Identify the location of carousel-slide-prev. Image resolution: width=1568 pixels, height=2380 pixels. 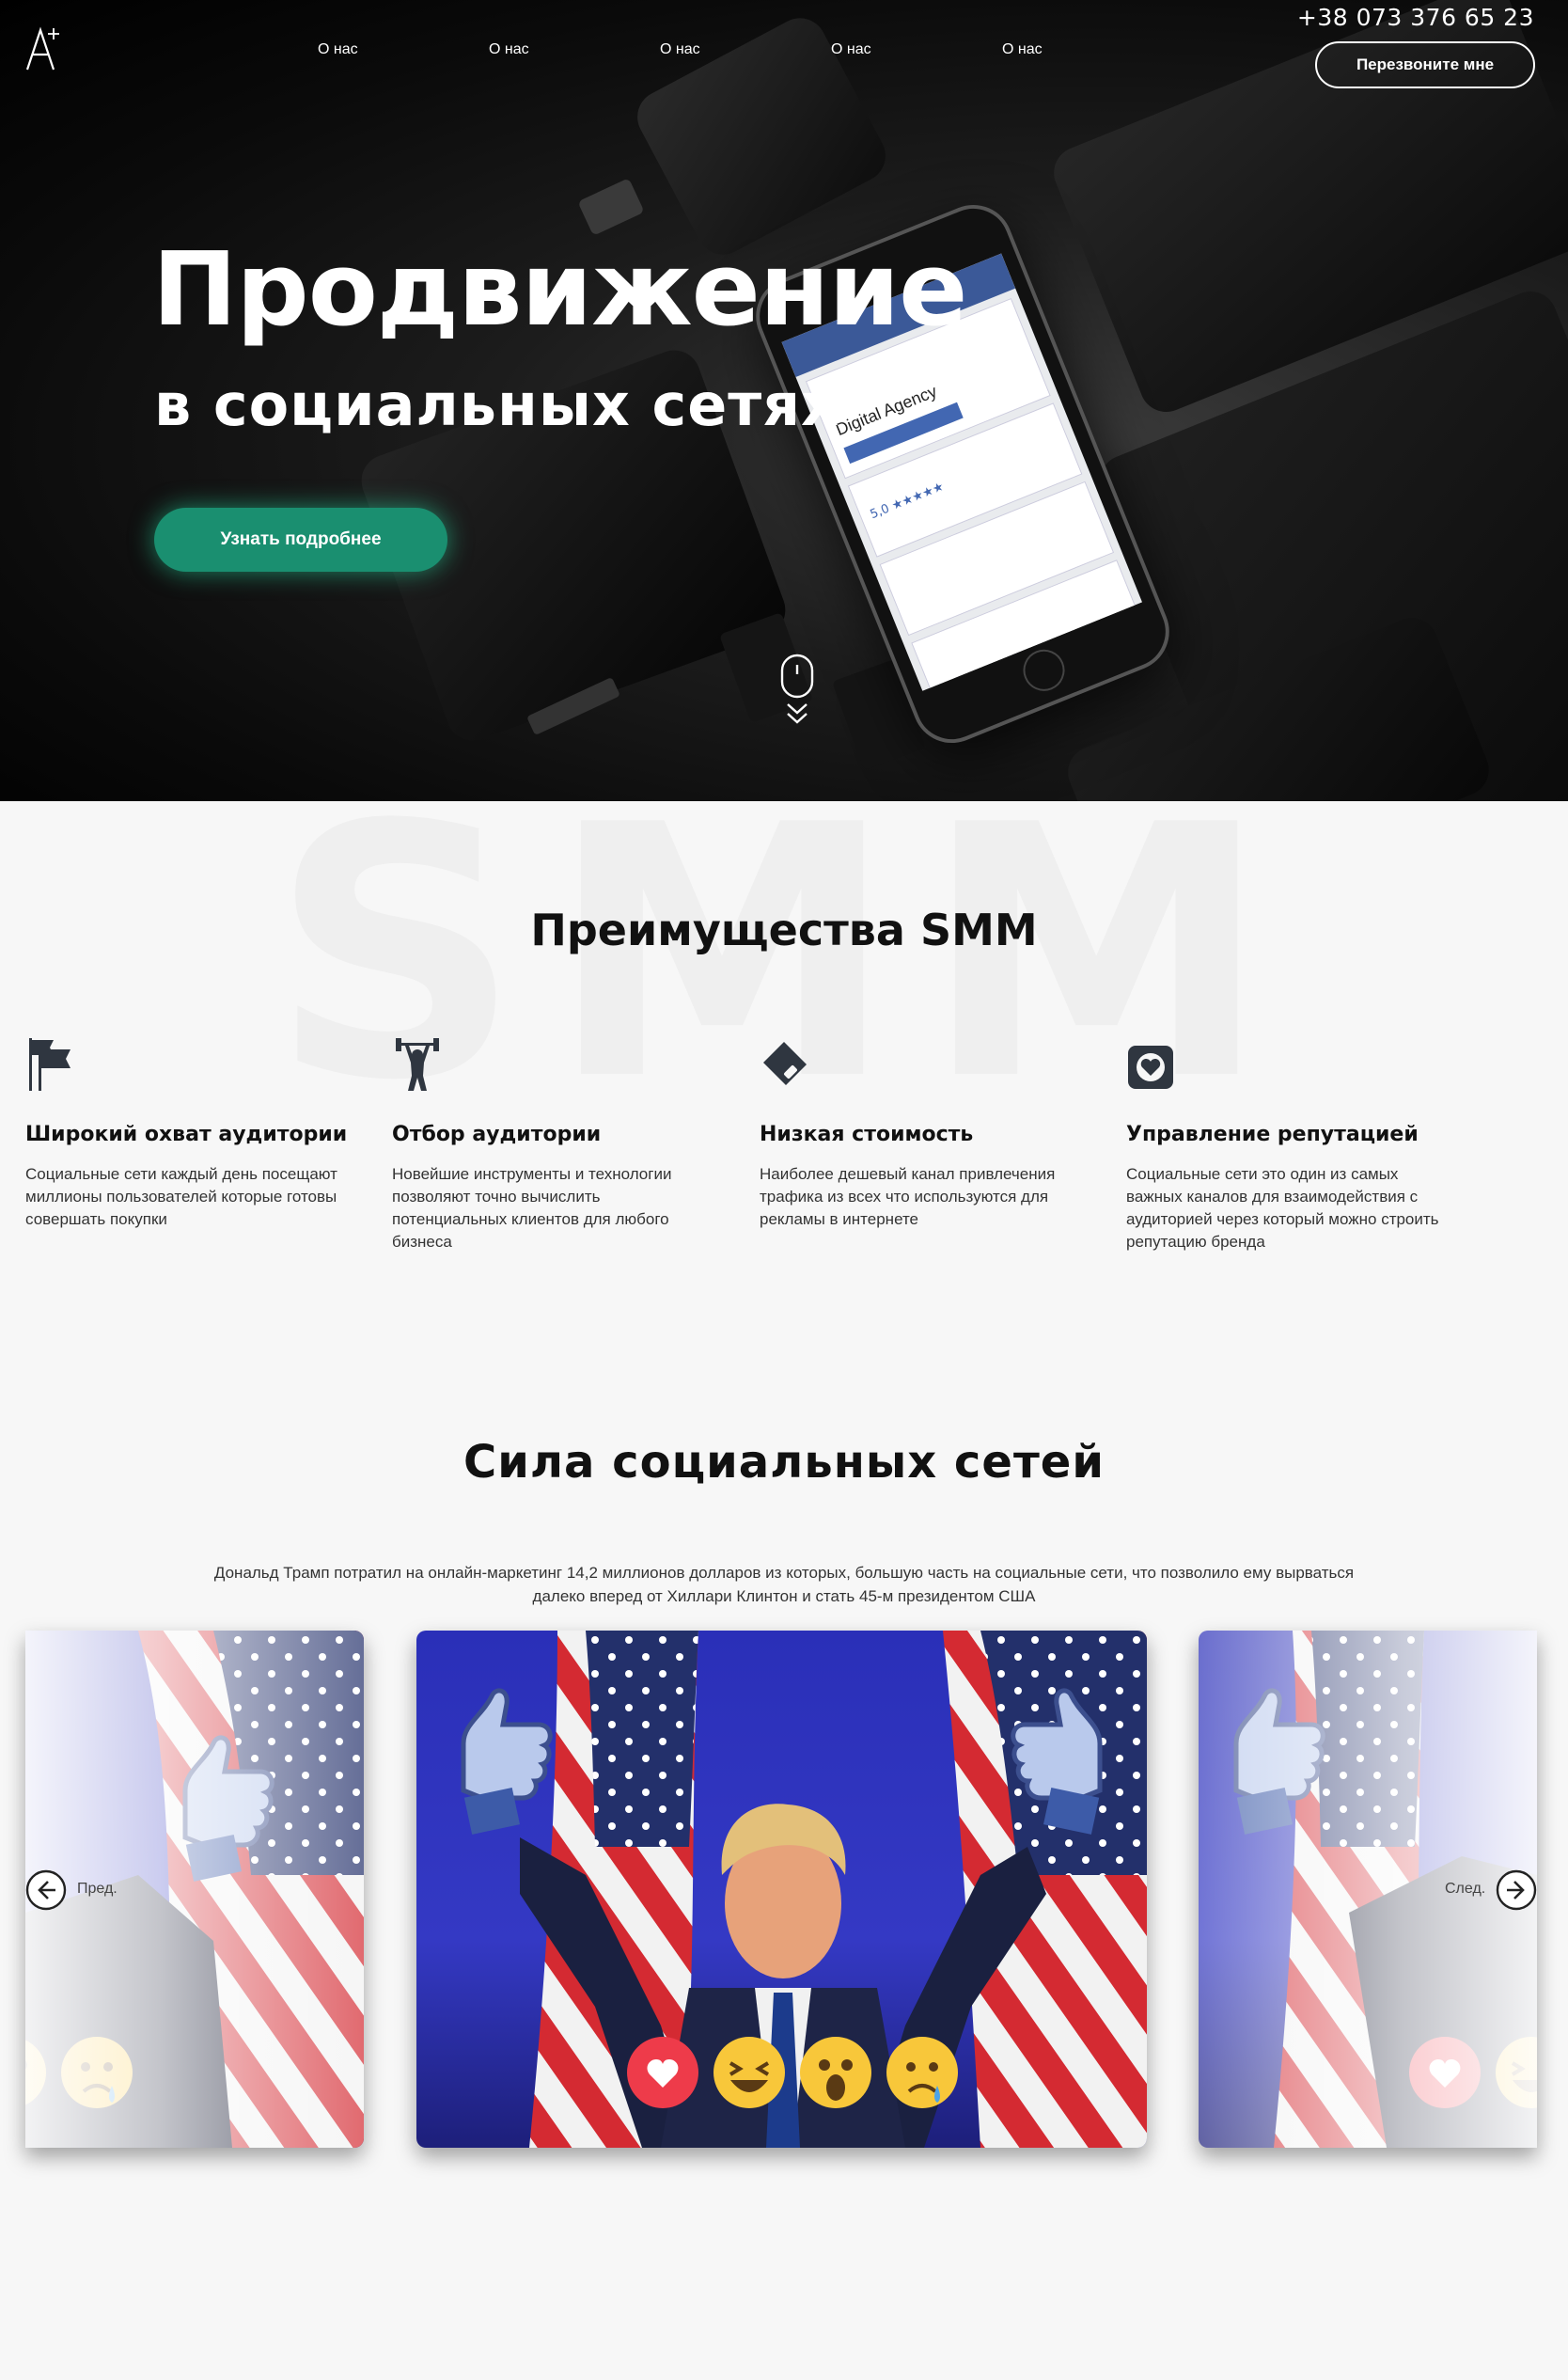
(194, 1889).